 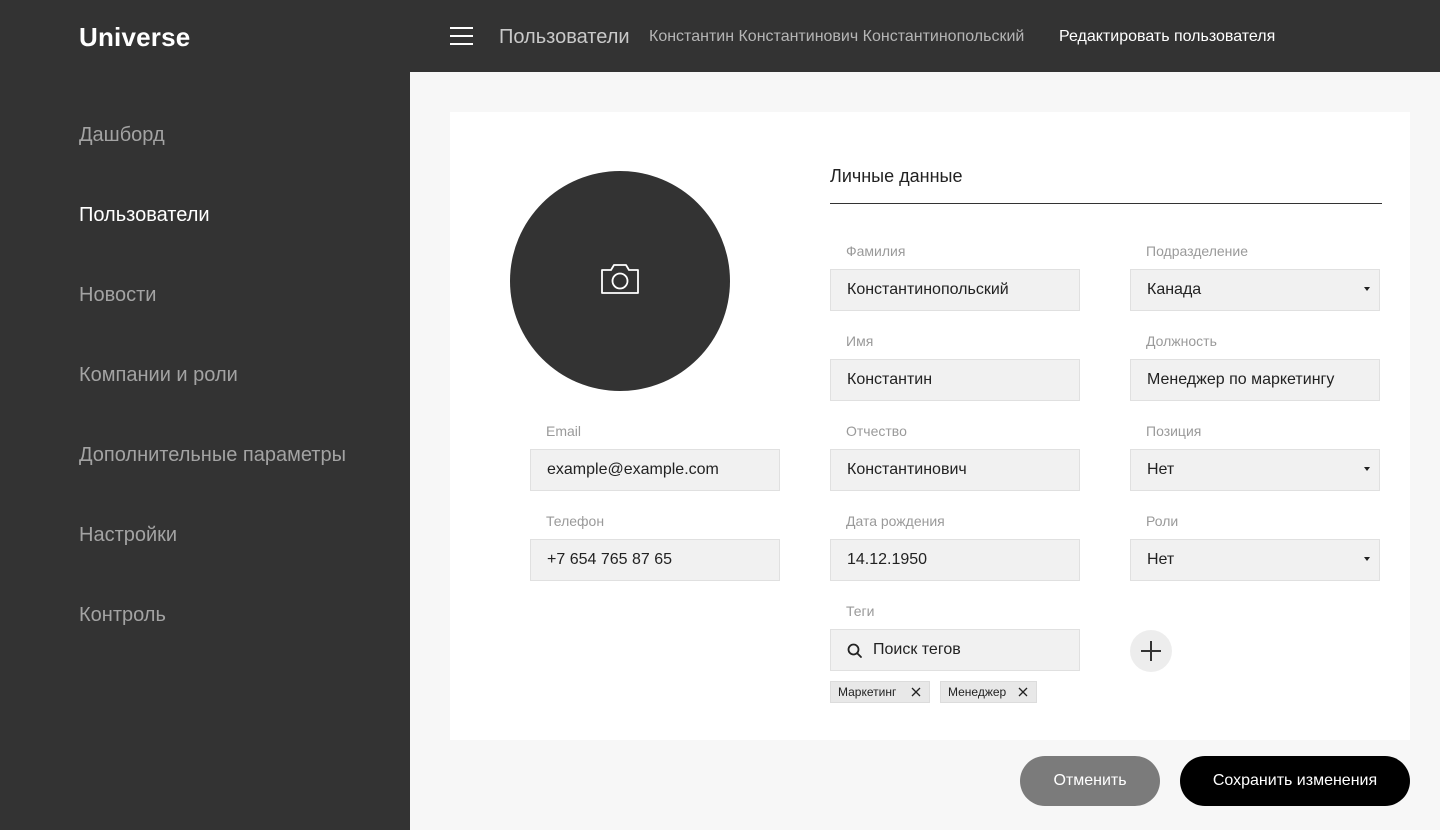 I want to click on save-button: Сохранить изменения, so click(x=1295, y=781).